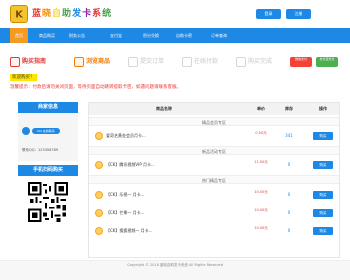  Describe the element at coordinates (67, 14) in the screenshot. I see `site-title-char: 助` at that location.